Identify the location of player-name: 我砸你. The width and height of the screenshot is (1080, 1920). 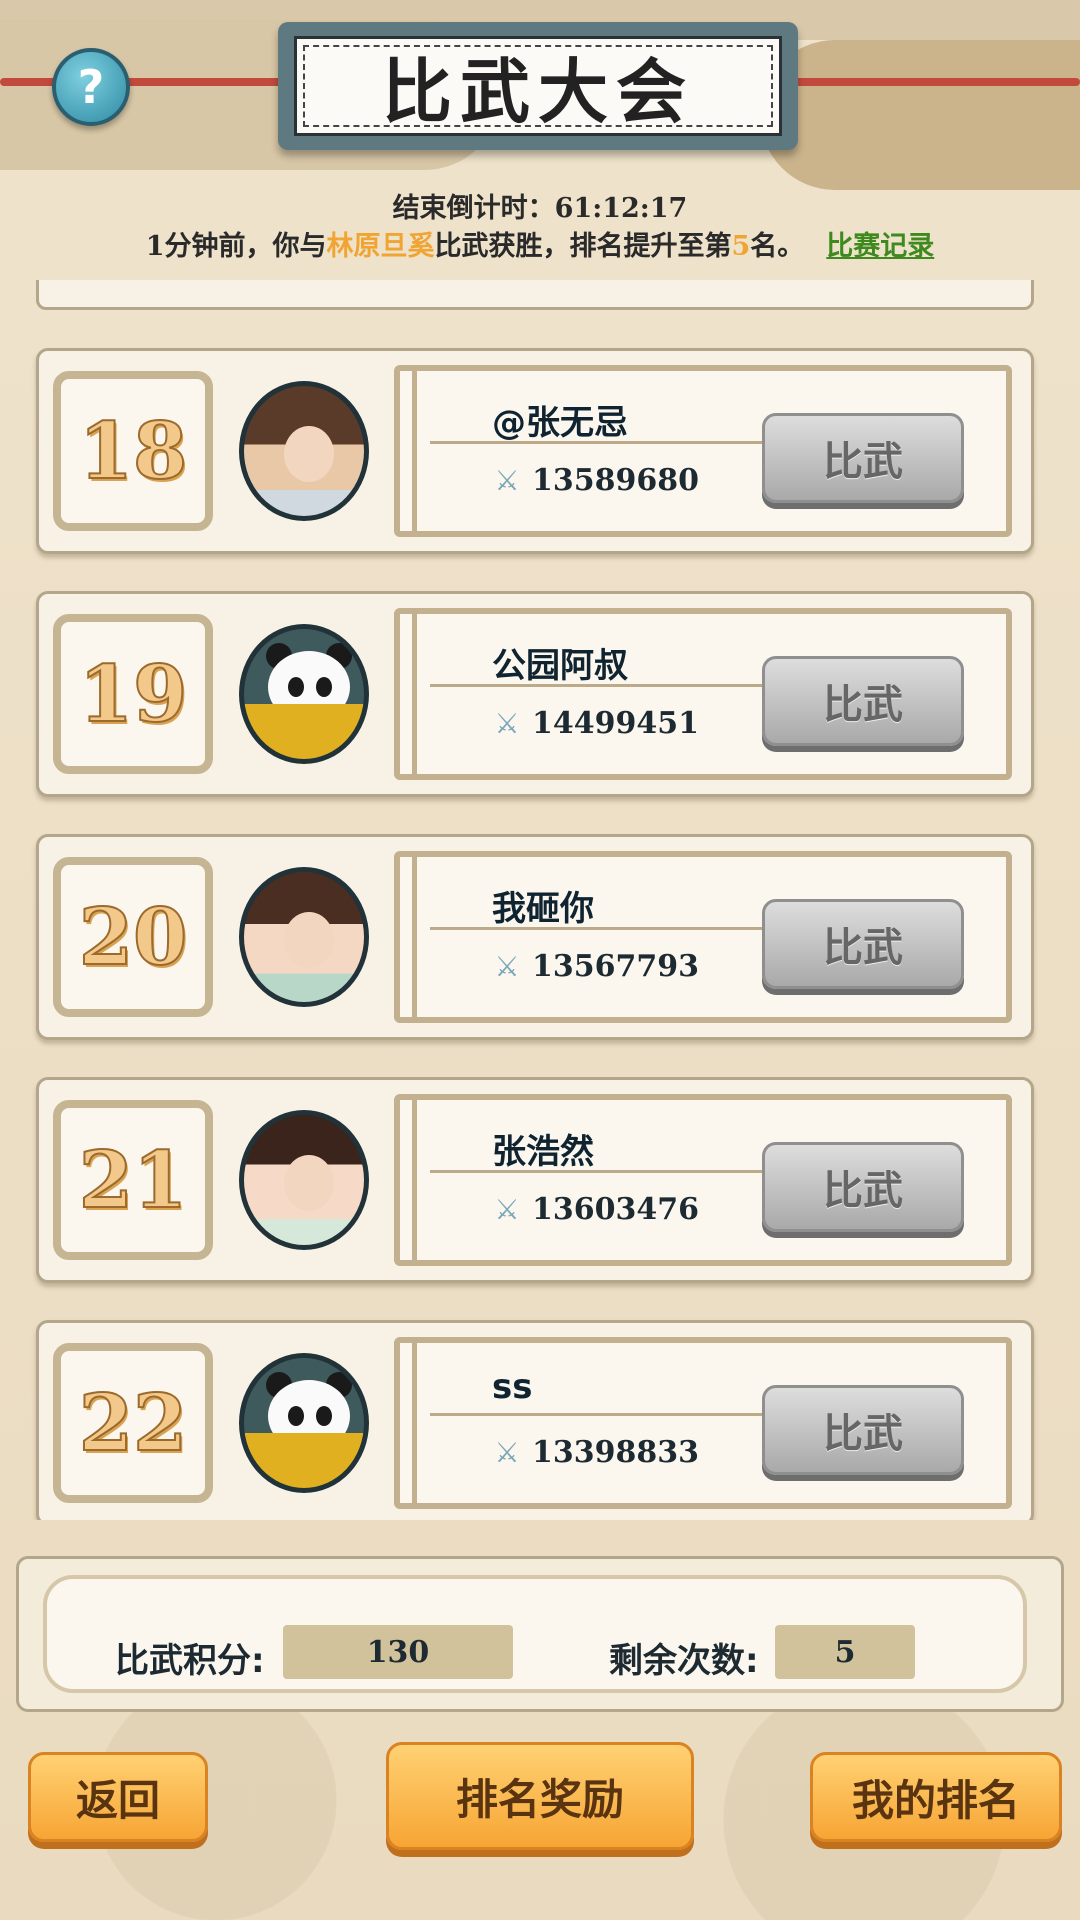
(543, 909).